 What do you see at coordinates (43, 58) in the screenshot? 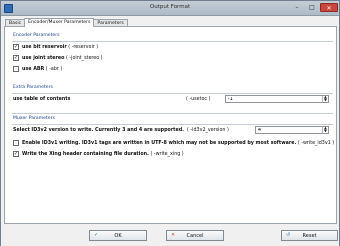
I see `joint-stereo-label: use joint stereo` at bounding box center [43, 58].